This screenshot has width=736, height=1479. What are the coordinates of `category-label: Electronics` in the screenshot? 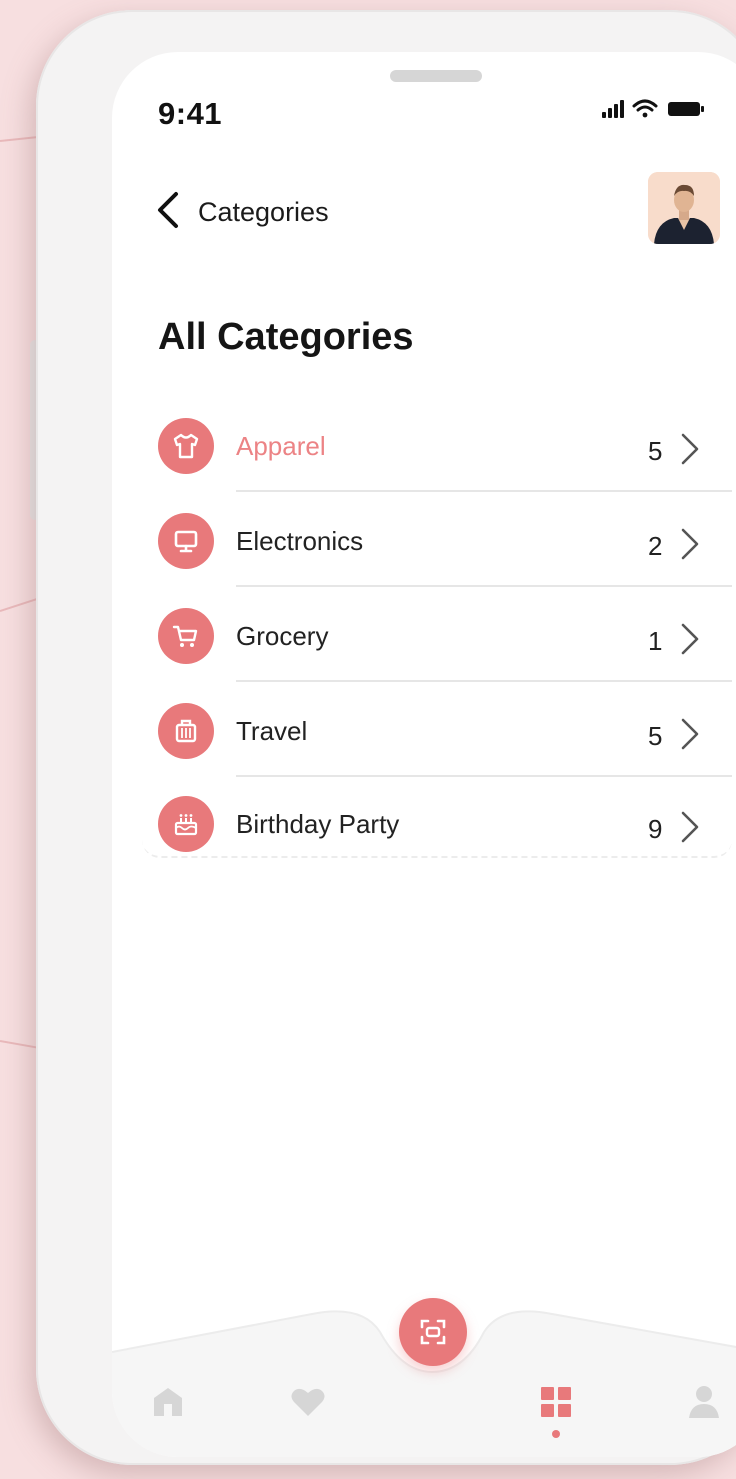 It's located at (300, 541).